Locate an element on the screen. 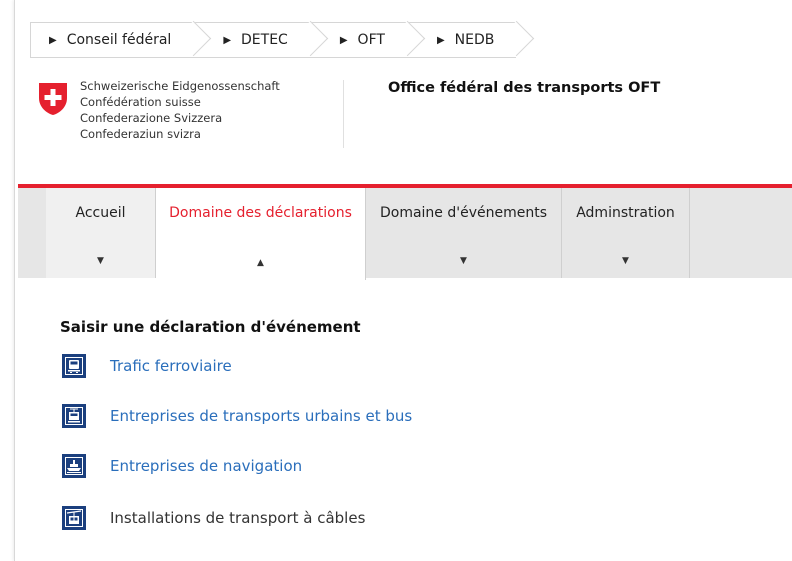  nav-tab-accueil: Accueil ▼ is located at coordinates (101, 233).